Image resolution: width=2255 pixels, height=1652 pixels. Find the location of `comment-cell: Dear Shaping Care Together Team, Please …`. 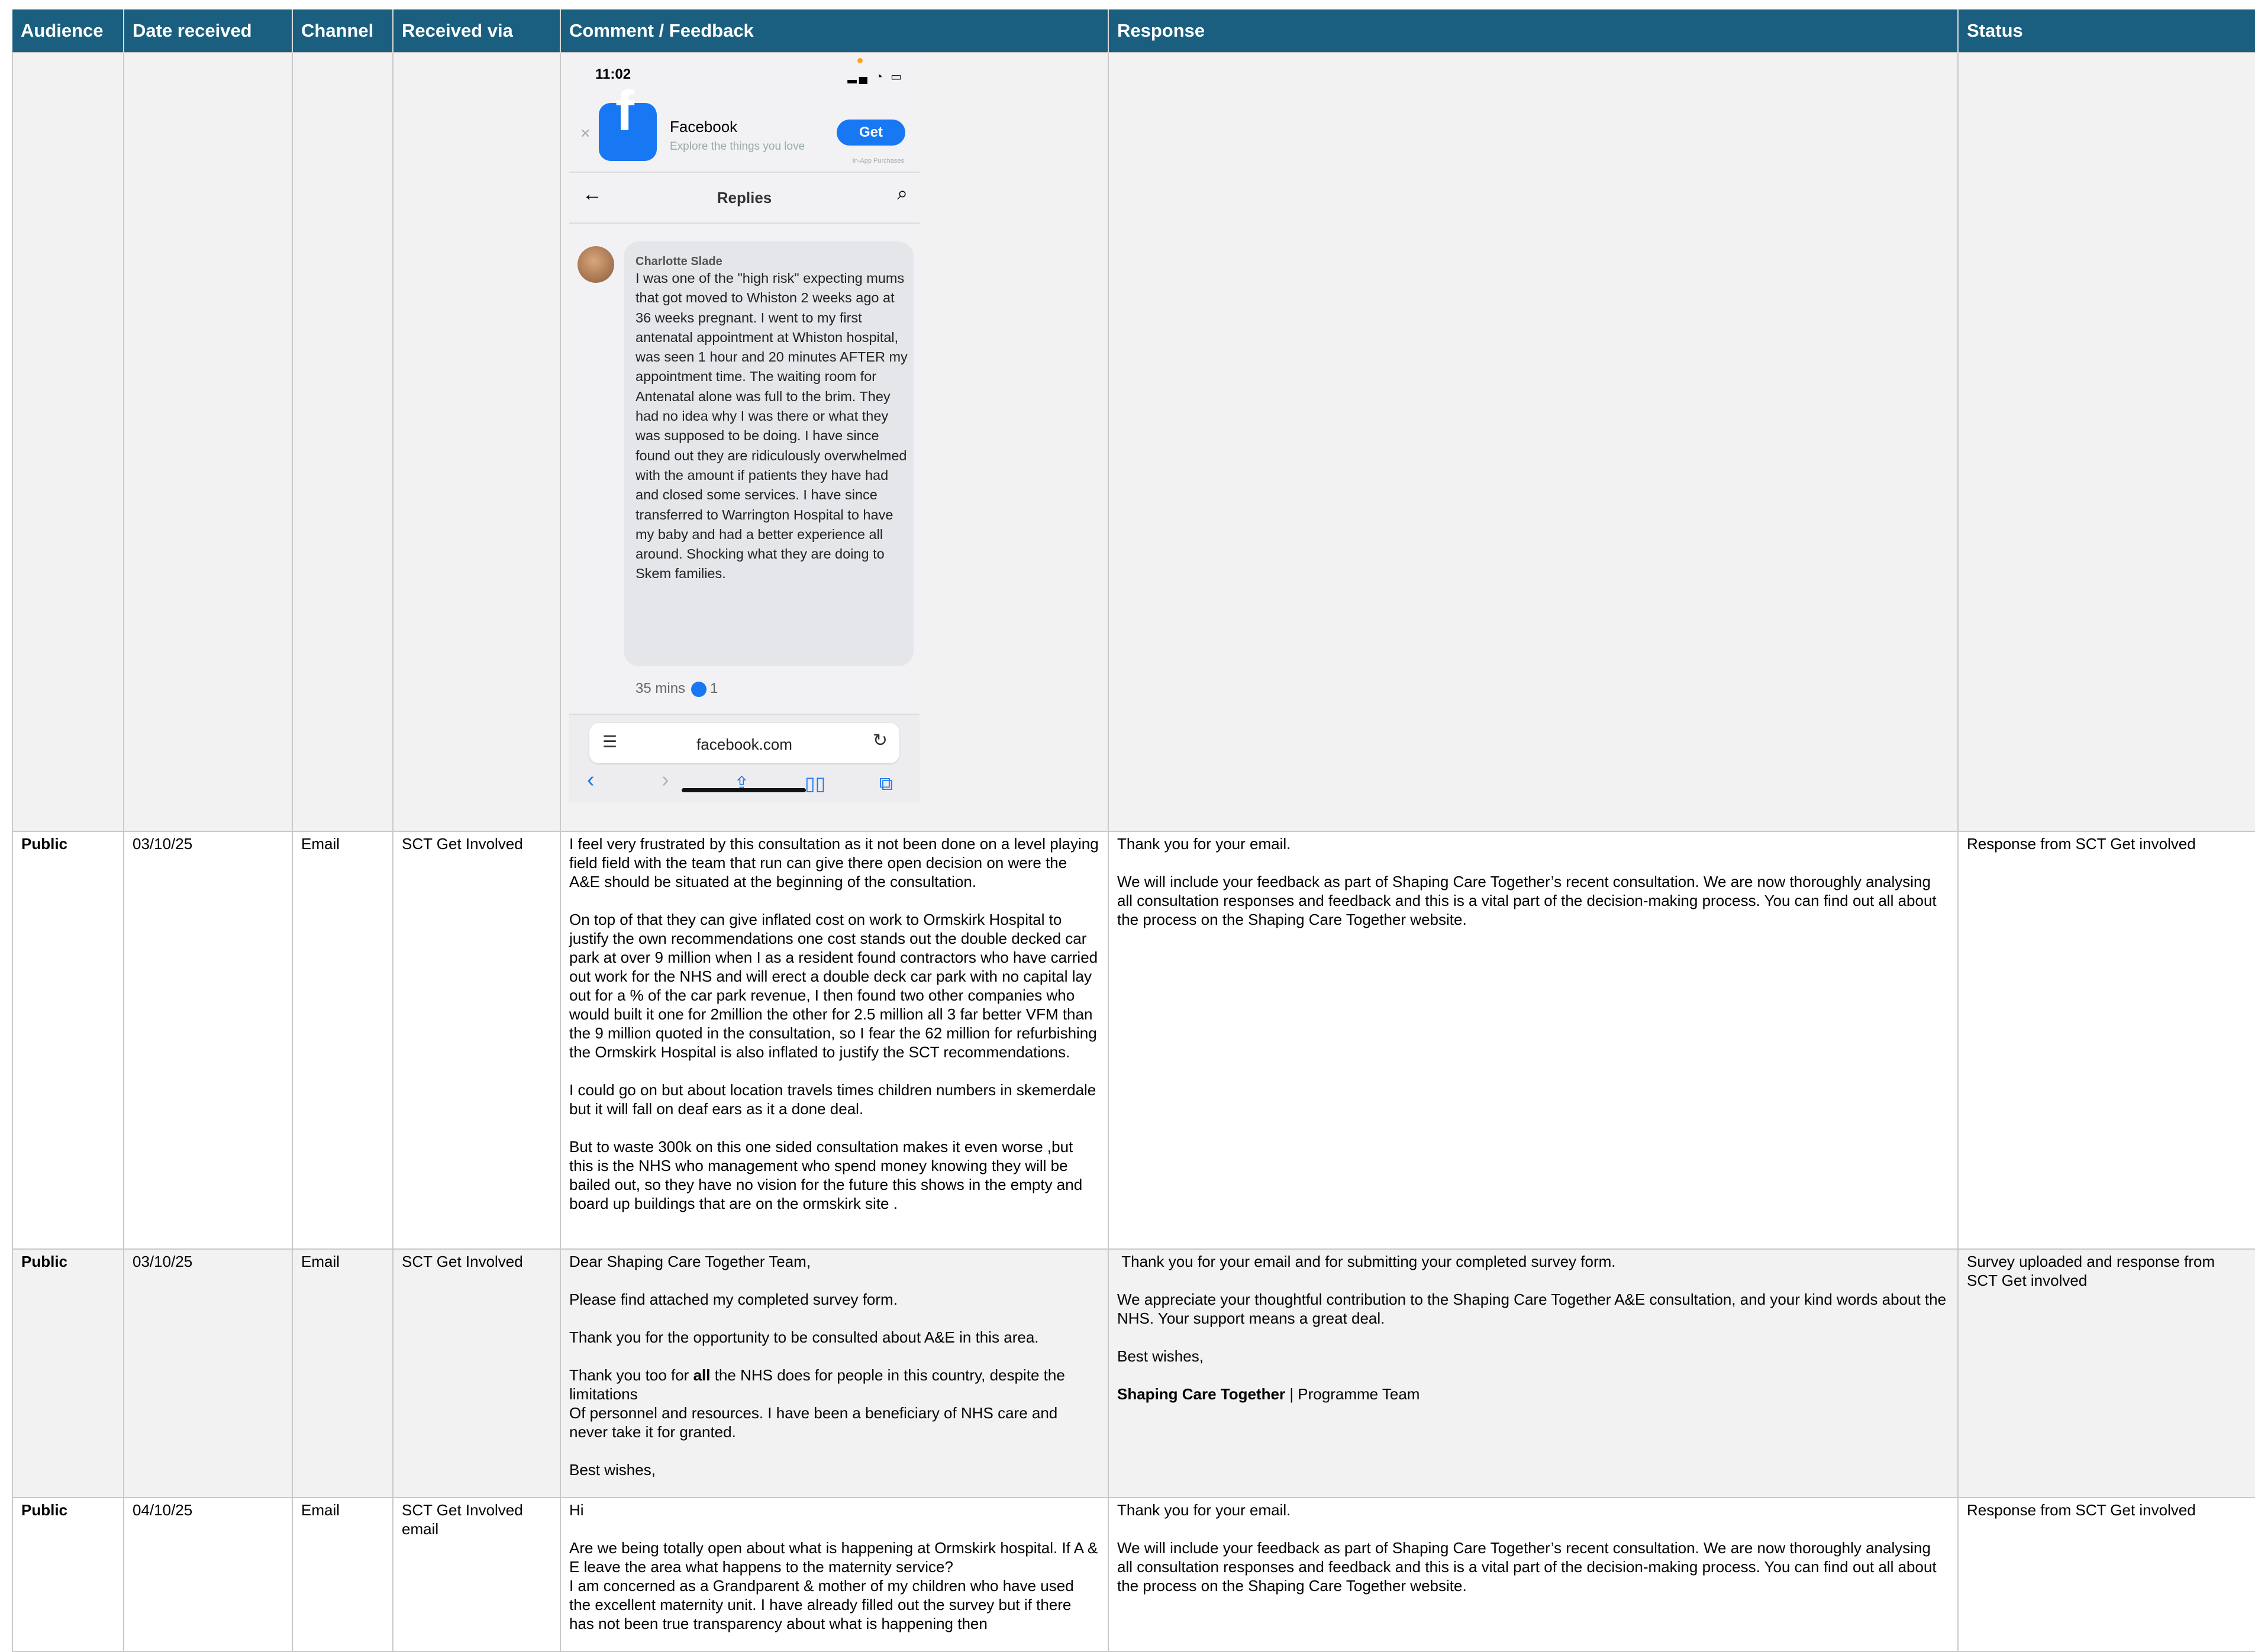

comment-cell: Dear Shaping Care Together Team, Please … is located at coordinates (834, 1373).